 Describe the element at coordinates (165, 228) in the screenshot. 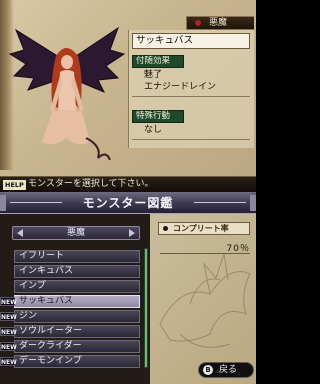

I see `bullet-icon` at that location.